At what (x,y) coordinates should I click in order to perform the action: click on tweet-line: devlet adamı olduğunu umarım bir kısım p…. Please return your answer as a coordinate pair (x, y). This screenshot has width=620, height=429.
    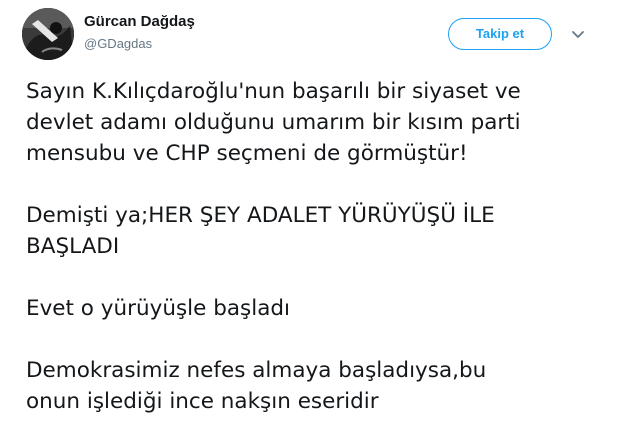
    Looking at the image, I should click on (273, 122).